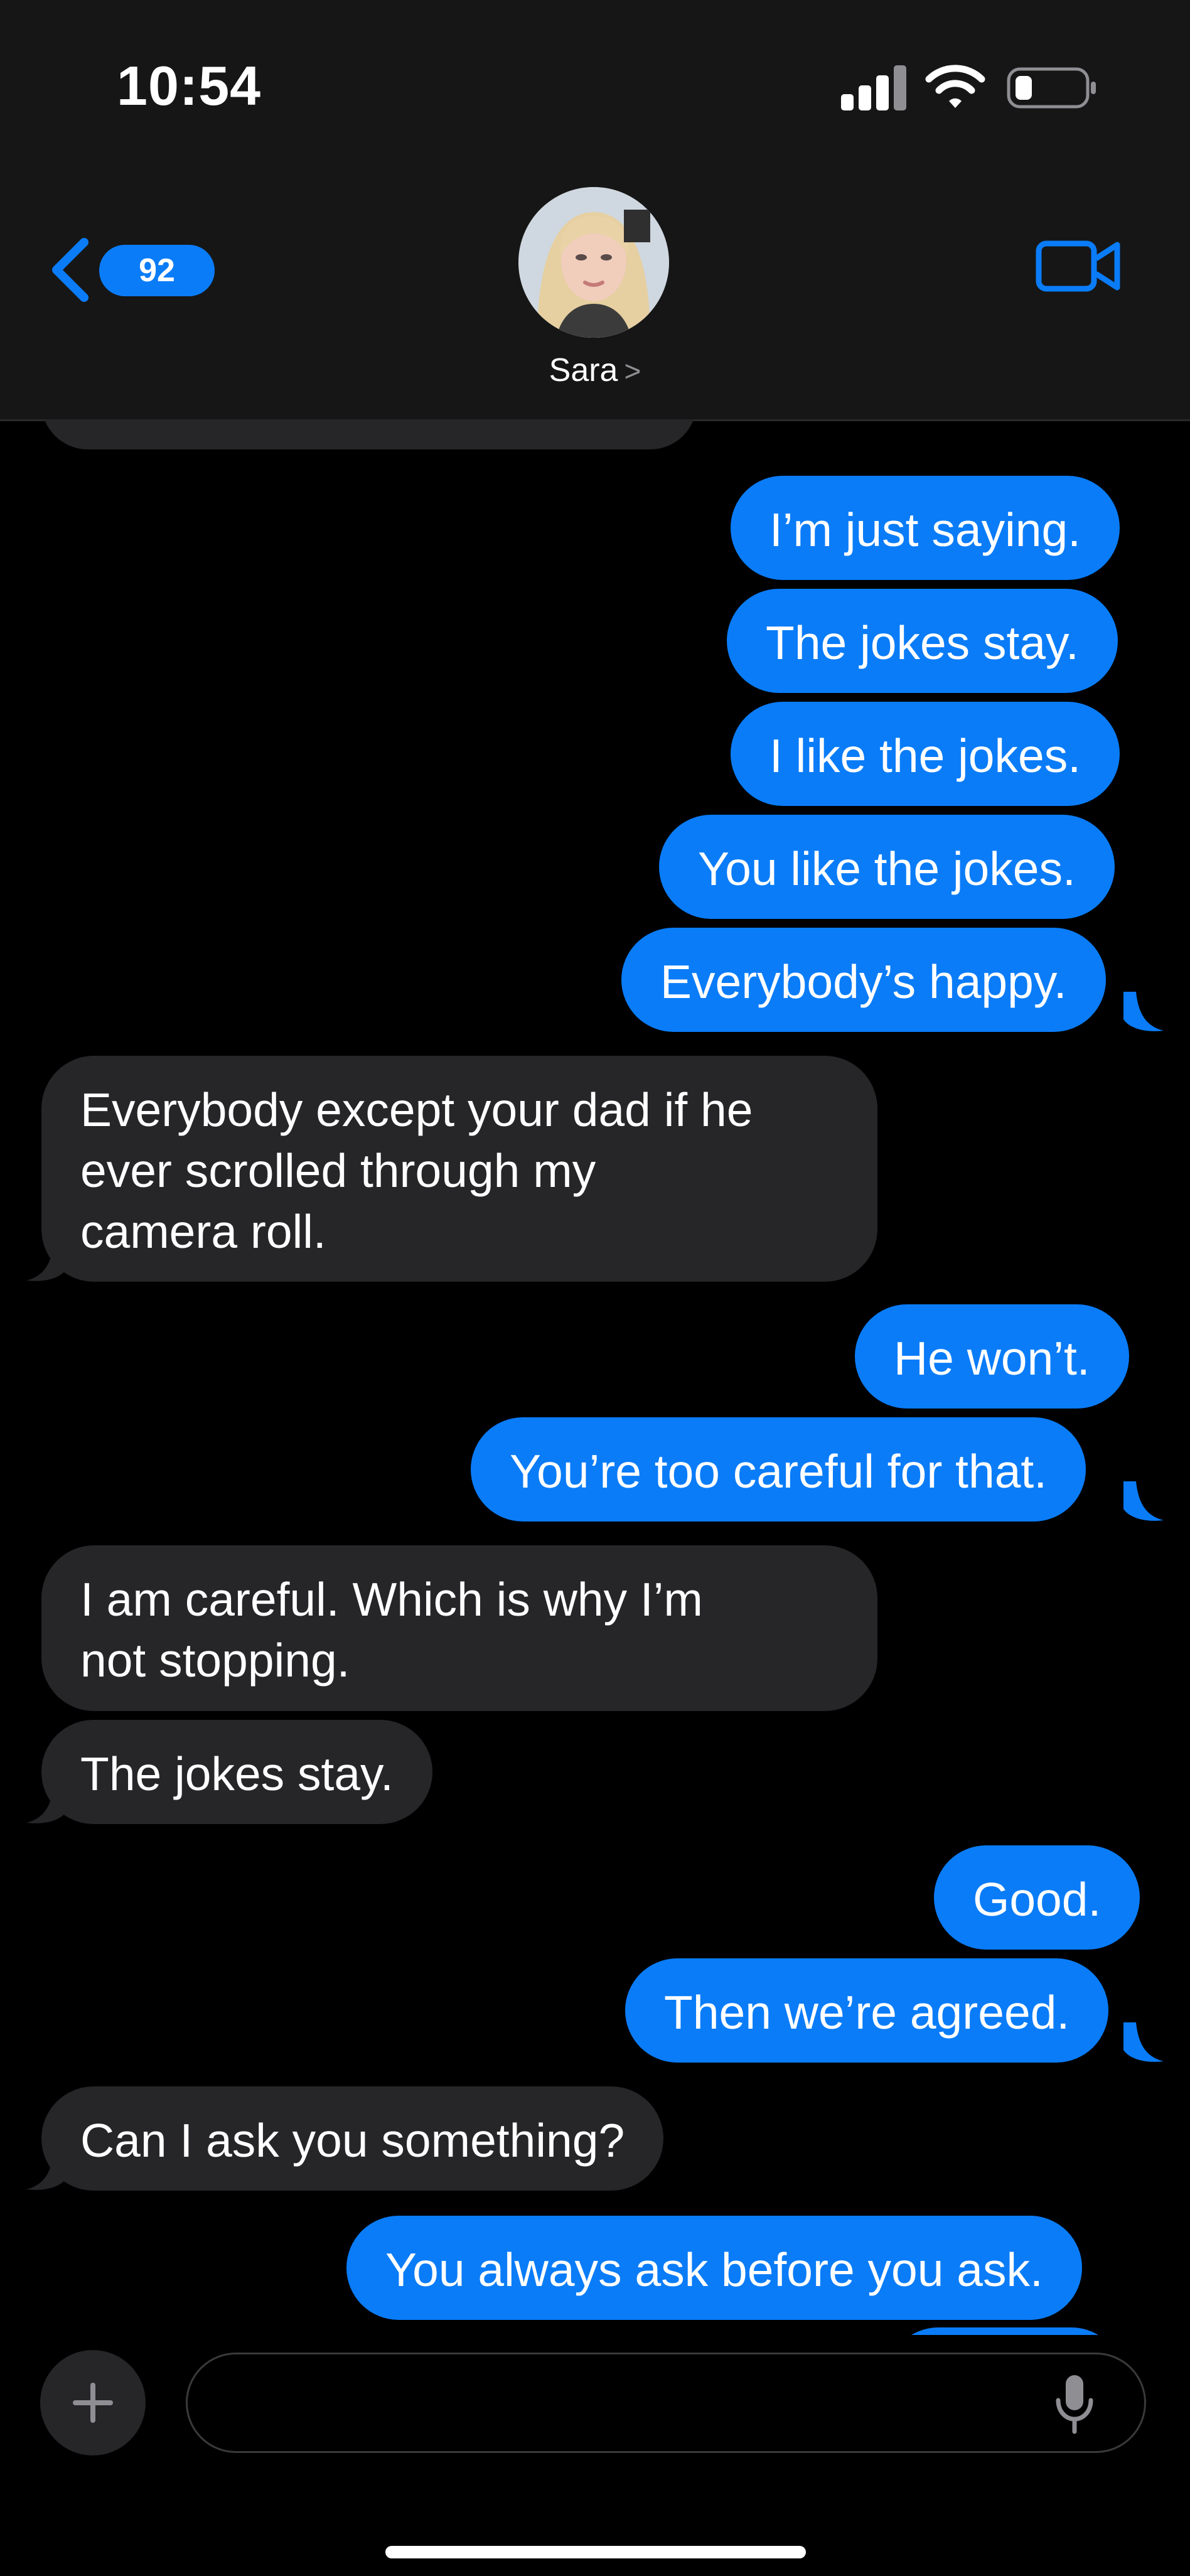  Describe the element at coordinates (416, 1109) in the screenshot. I see `message-line: Everybody except your dad if he` at that location.